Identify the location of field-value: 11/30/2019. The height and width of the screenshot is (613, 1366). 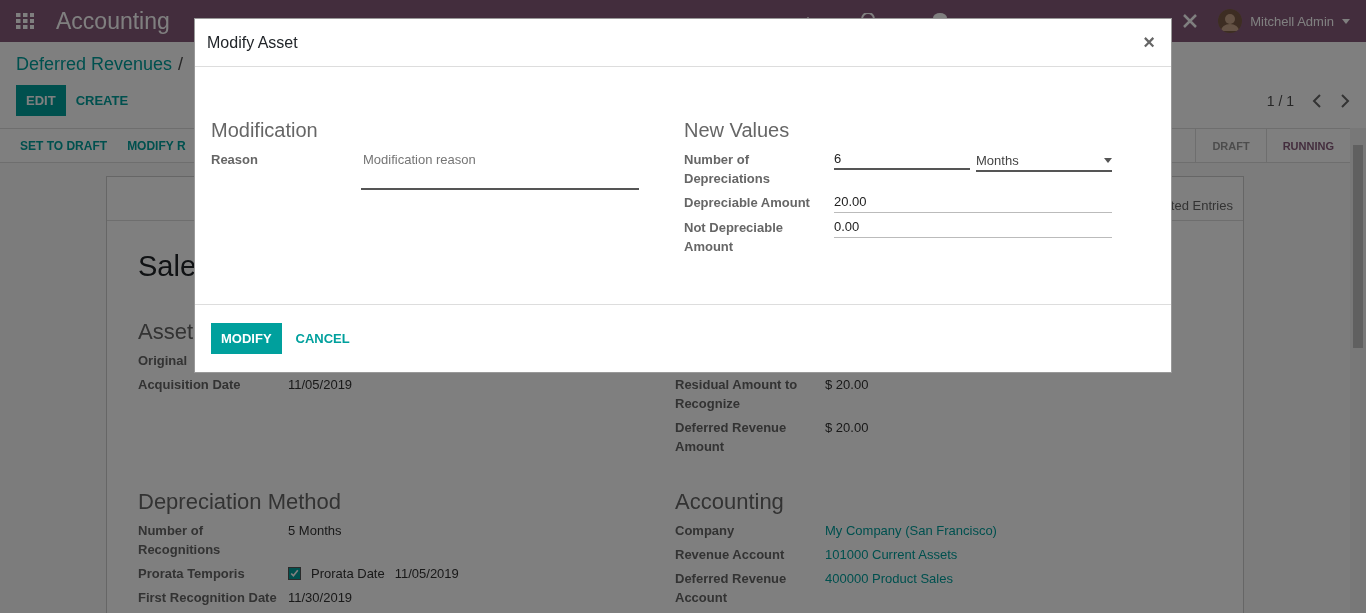
(321, 598).